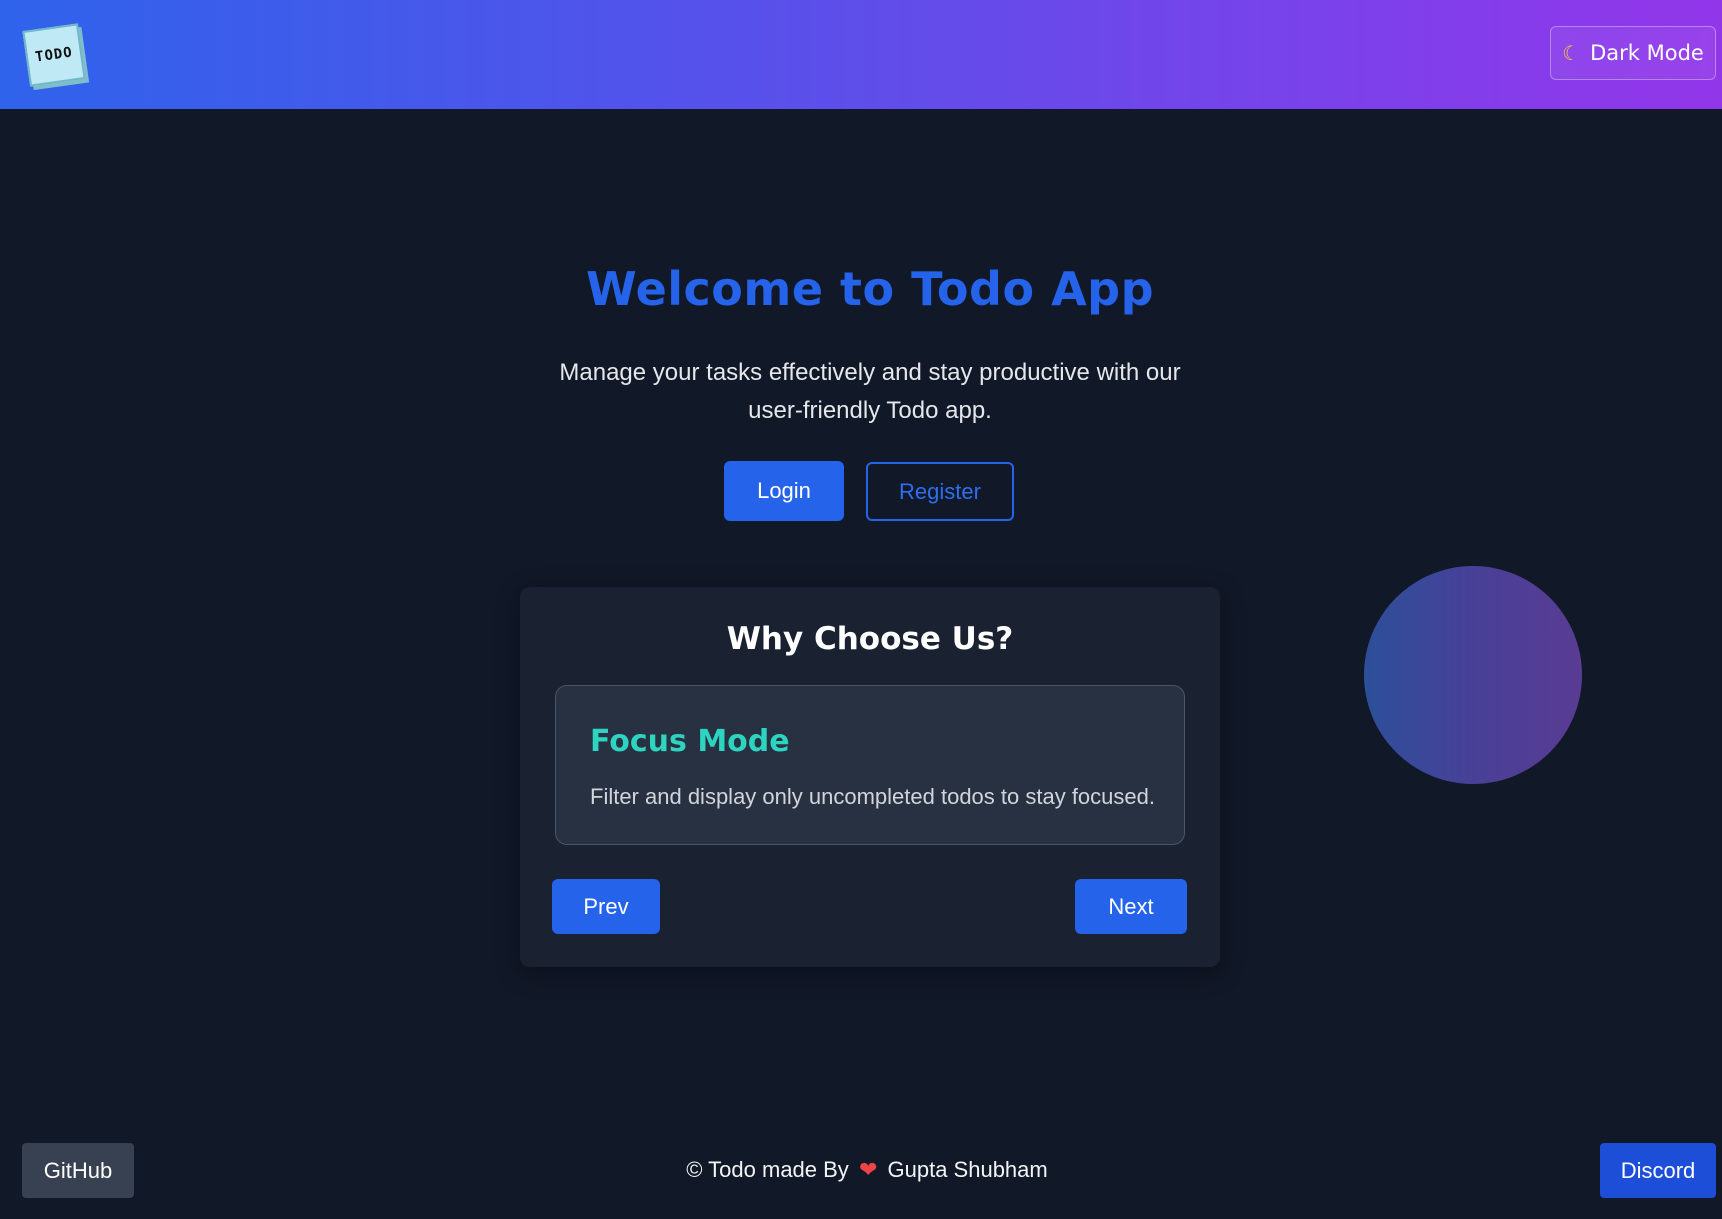 The height and width of the screenshot is (1219, 1722). I want to click on moon-icon: ☾, so click(1571, 53).